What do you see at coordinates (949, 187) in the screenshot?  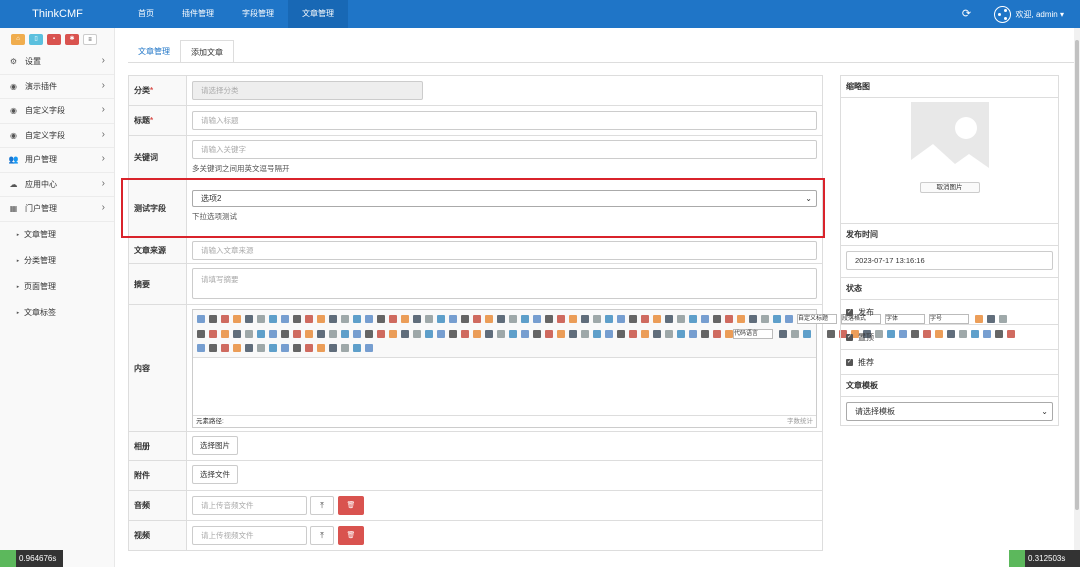 I see `cancel-image-button: 取消图片` at bounding box center [949, 187].